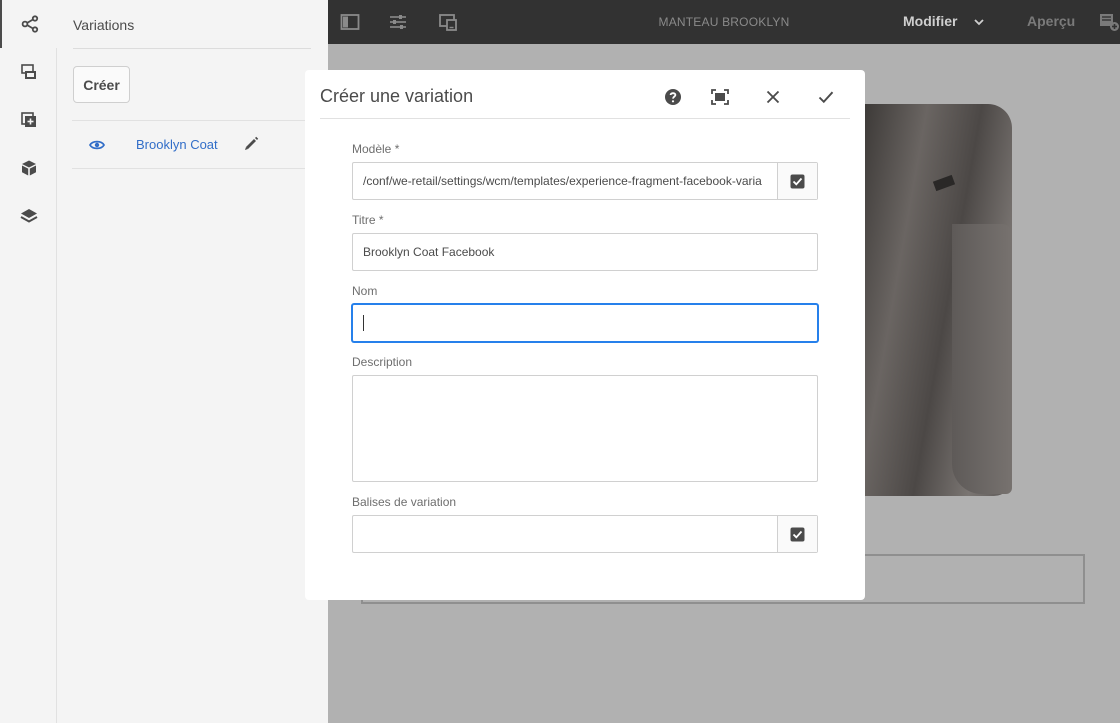 Image resolution: width=1120 pixels, height=723 pixels. I want to click on annotations-icon, so click(1109, 22).